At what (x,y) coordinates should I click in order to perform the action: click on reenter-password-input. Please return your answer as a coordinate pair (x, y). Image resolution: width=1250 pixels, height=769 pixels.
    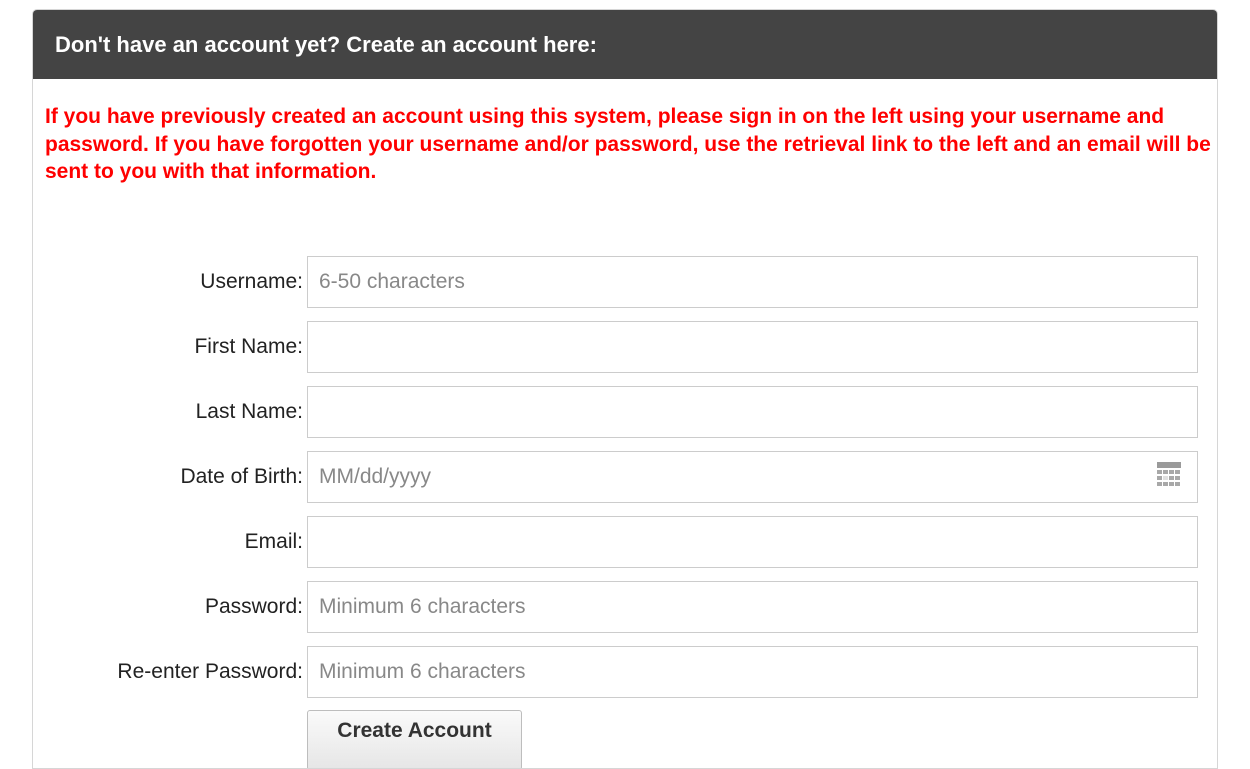
    Looking at the image, I should click on (752, 672).